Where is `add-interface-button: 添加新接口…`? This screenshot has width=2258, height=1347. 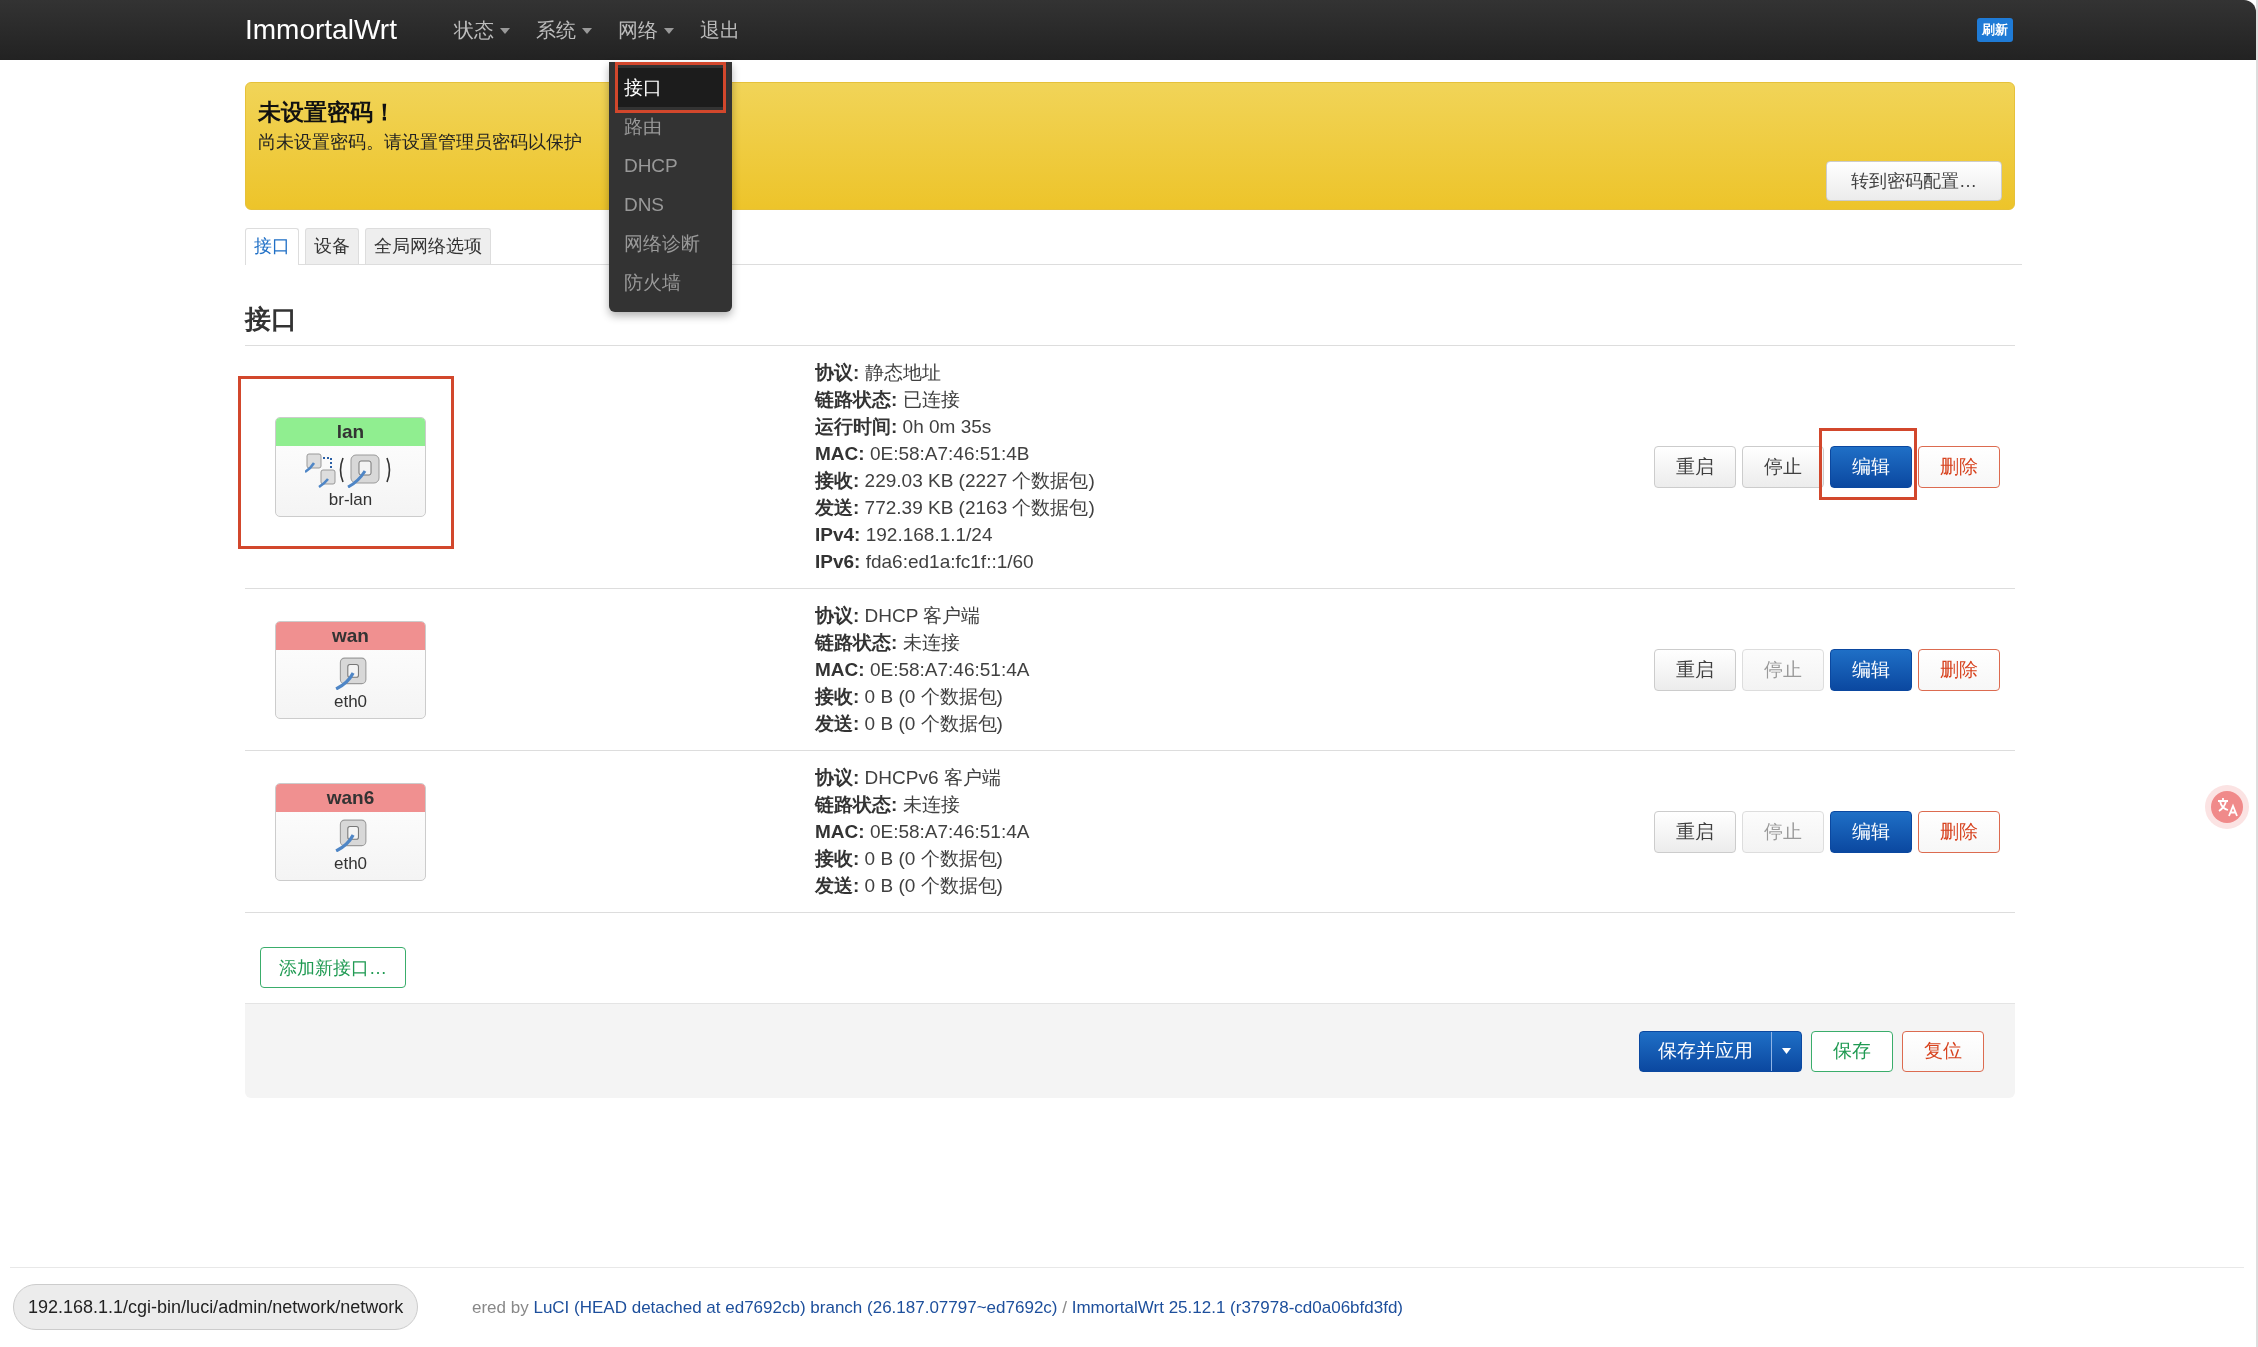
add-interface-button: 添加新接口… is located at coordinates (333, 967).